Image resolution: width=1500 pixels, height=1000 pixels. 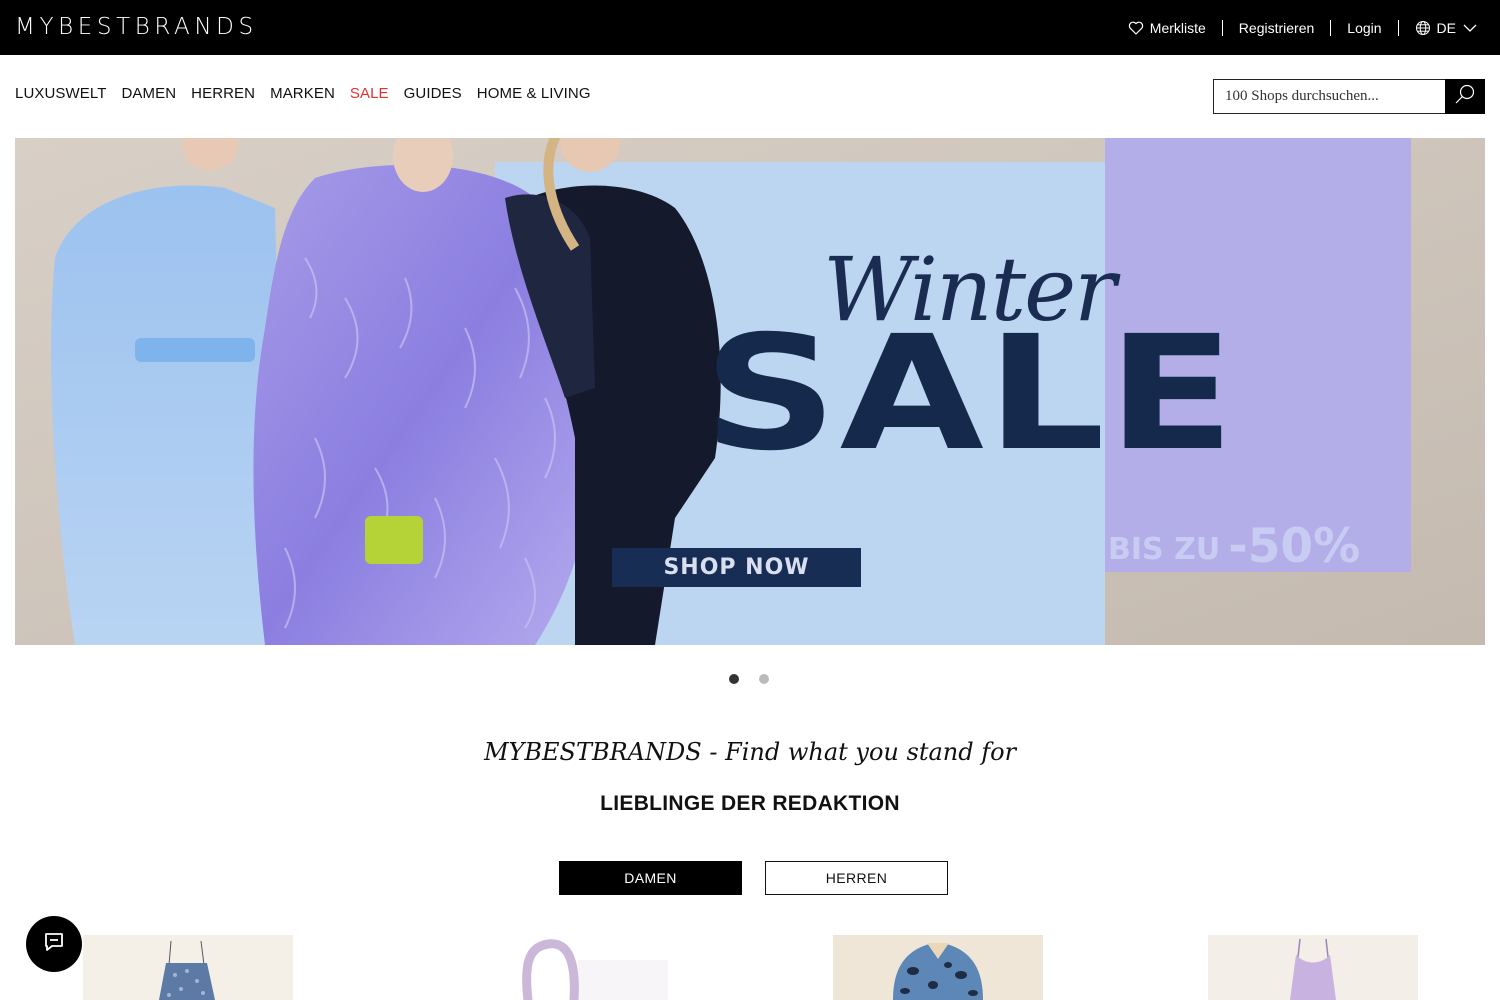 I want to click on search-bar, so click(x=1349, y=96).